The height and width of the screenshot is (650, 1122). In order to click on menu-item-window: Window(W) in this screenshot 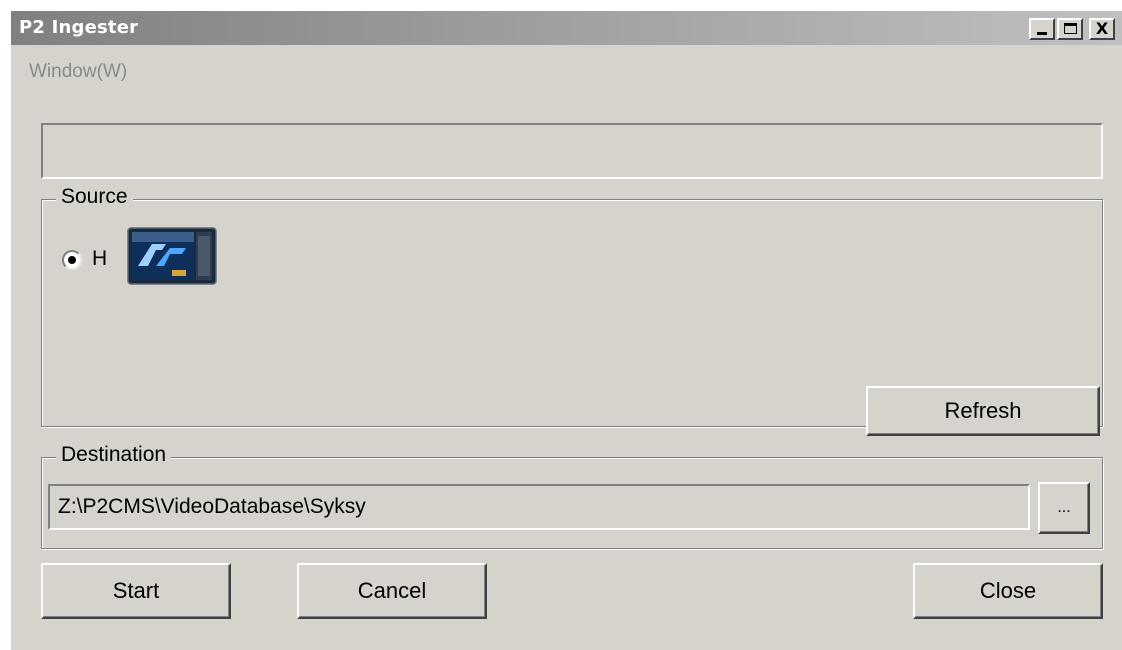, I will do `click(78, 72)`.